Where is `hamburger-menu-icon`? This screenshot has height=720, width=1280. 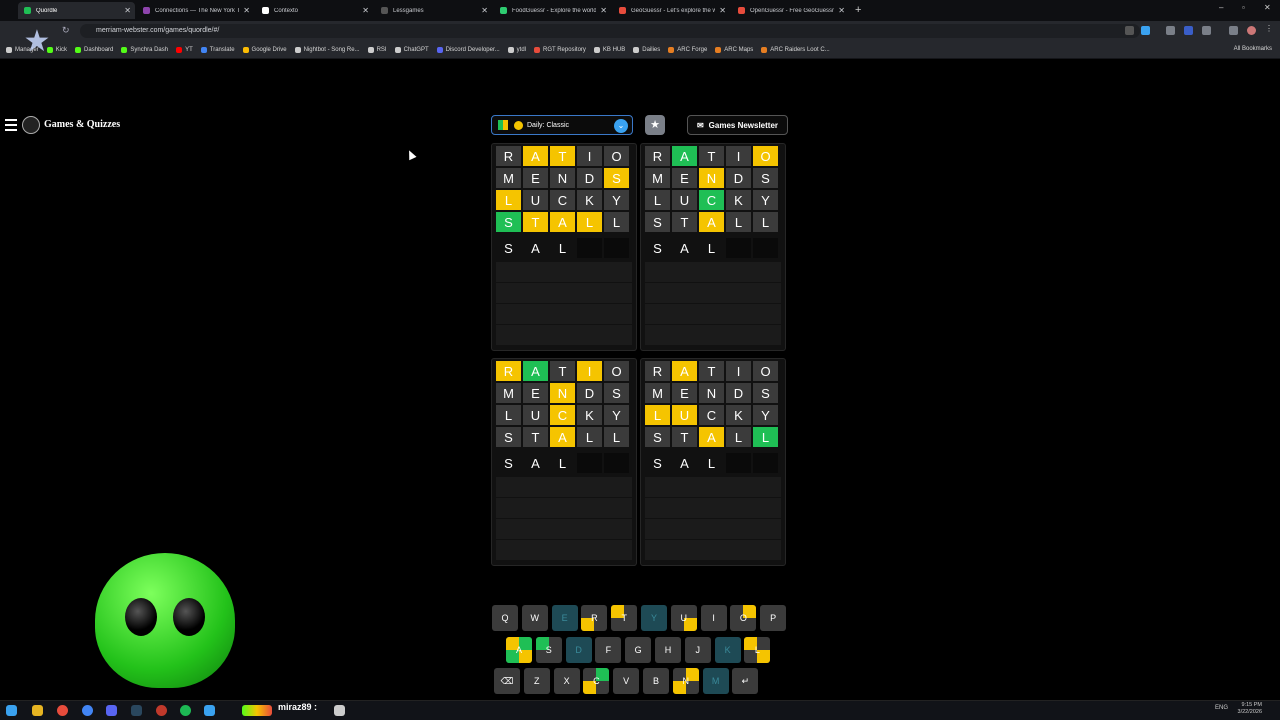 hamburger-menu-icon is located at coordinates (11, 125).